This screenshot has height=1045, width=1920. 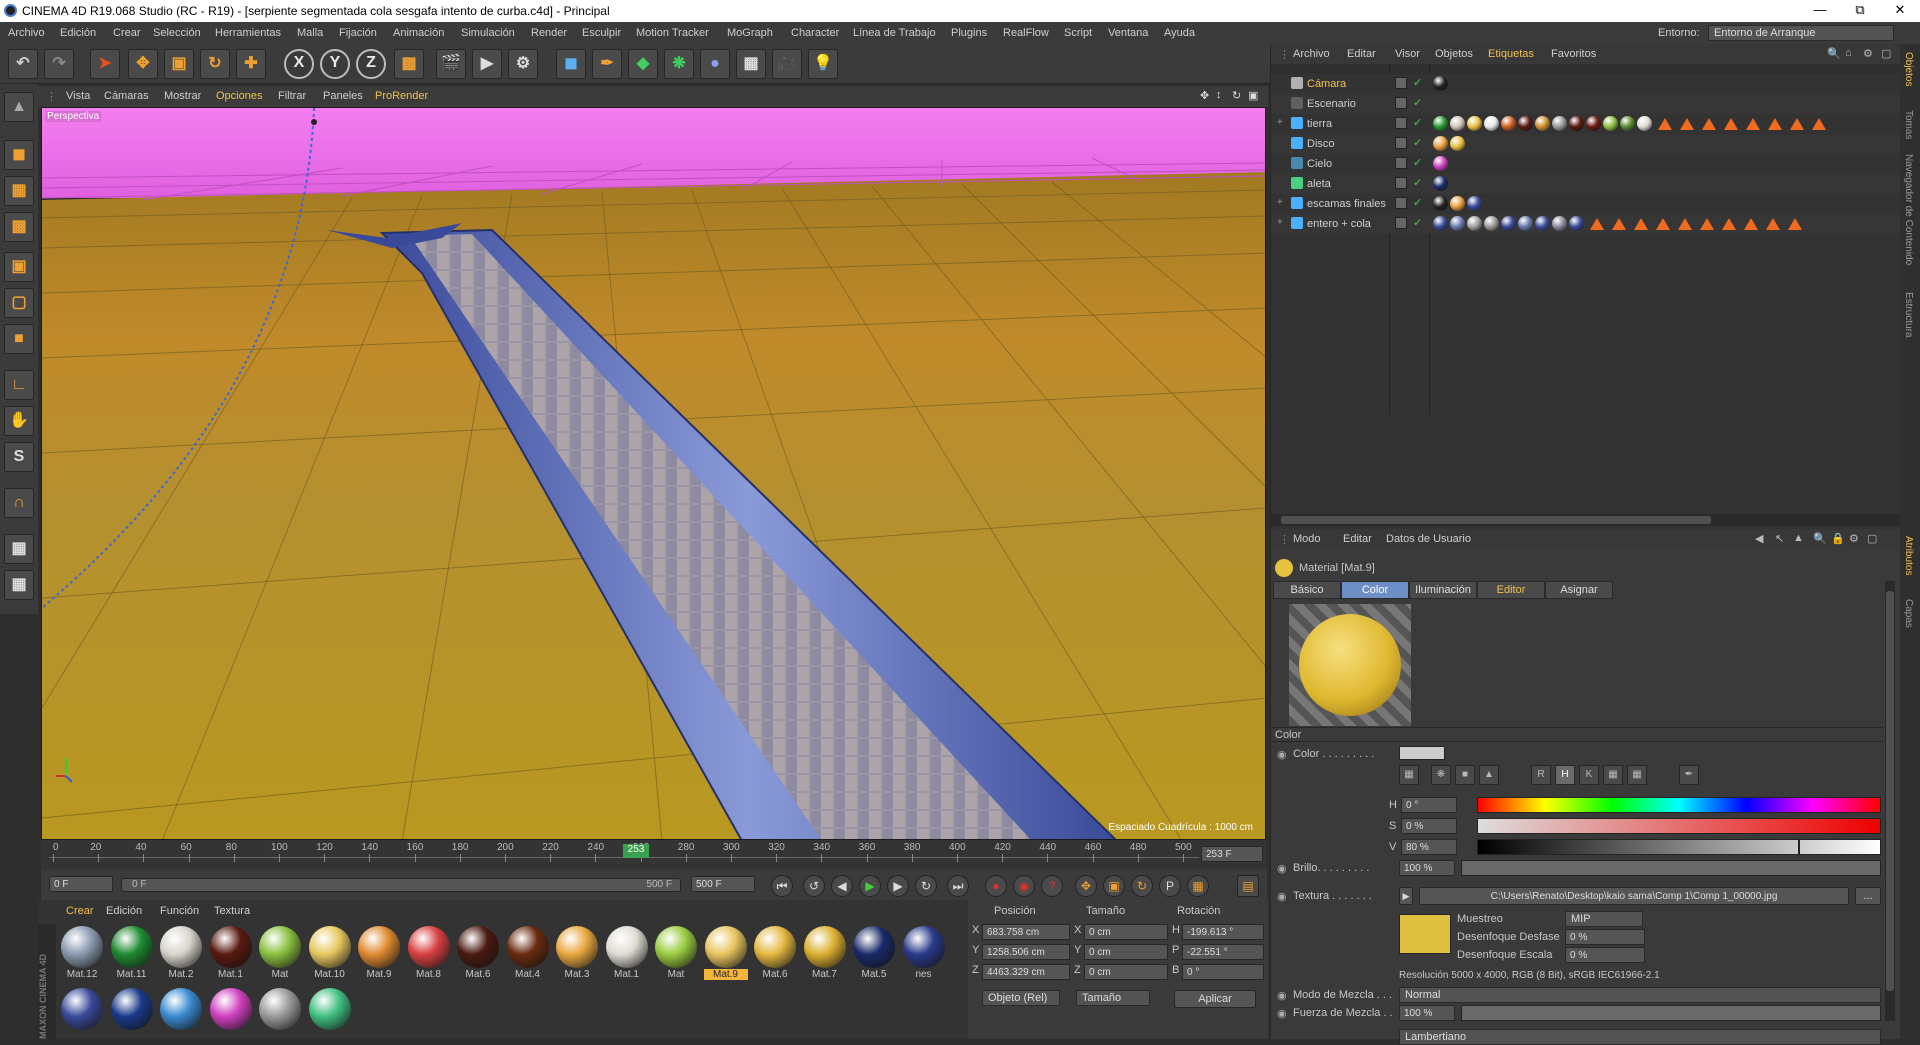 I want to click on tweak-mode-icon: ✋, so click(x=19, y=421).